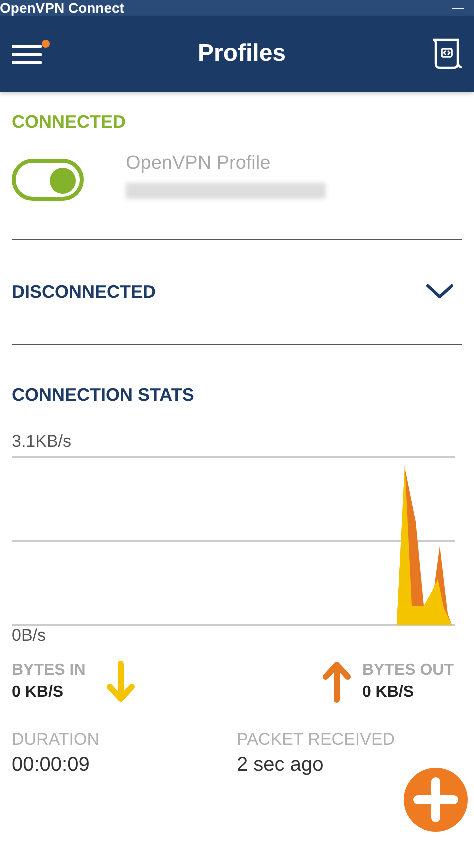 The image size is (474, 842). Describe the element at coordinates (408, 671) in the screenshot. I see `stat-label: BYTES OUT` at that location.